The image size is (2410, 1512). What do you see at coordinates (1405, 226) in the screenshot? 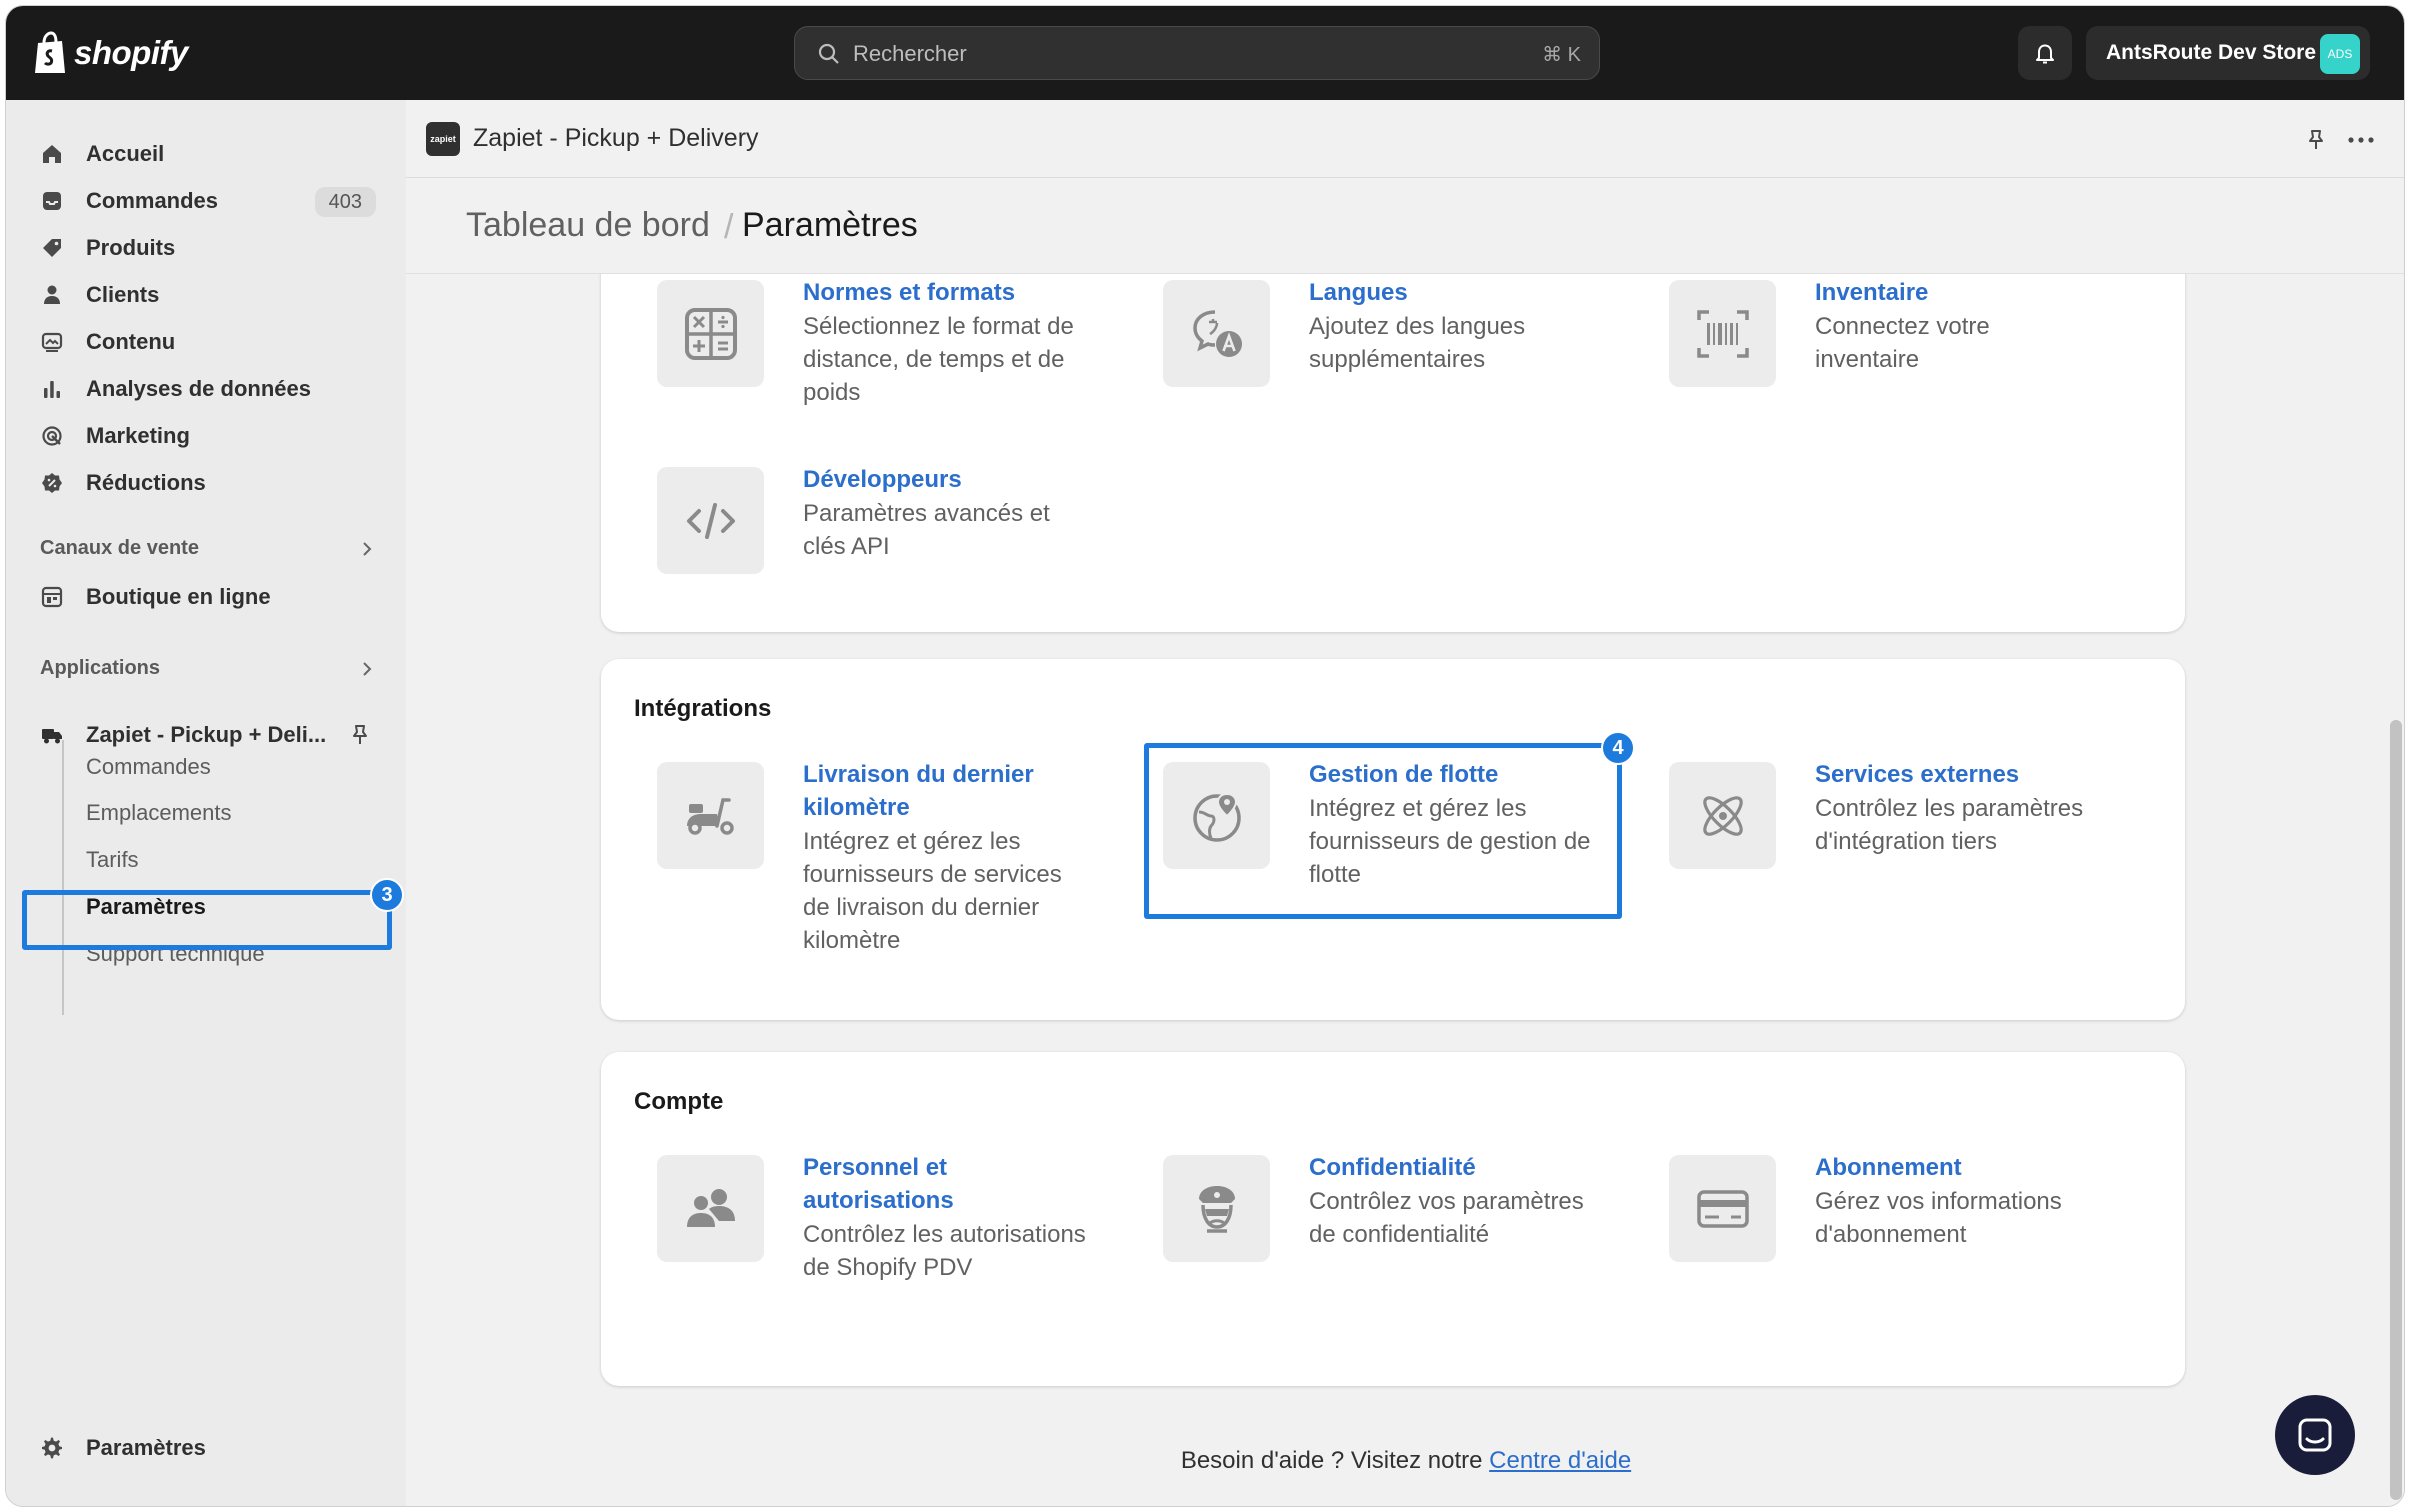
I see `page-header: Tableau de bord / Paramètres` at bounding box center [1405, 226].